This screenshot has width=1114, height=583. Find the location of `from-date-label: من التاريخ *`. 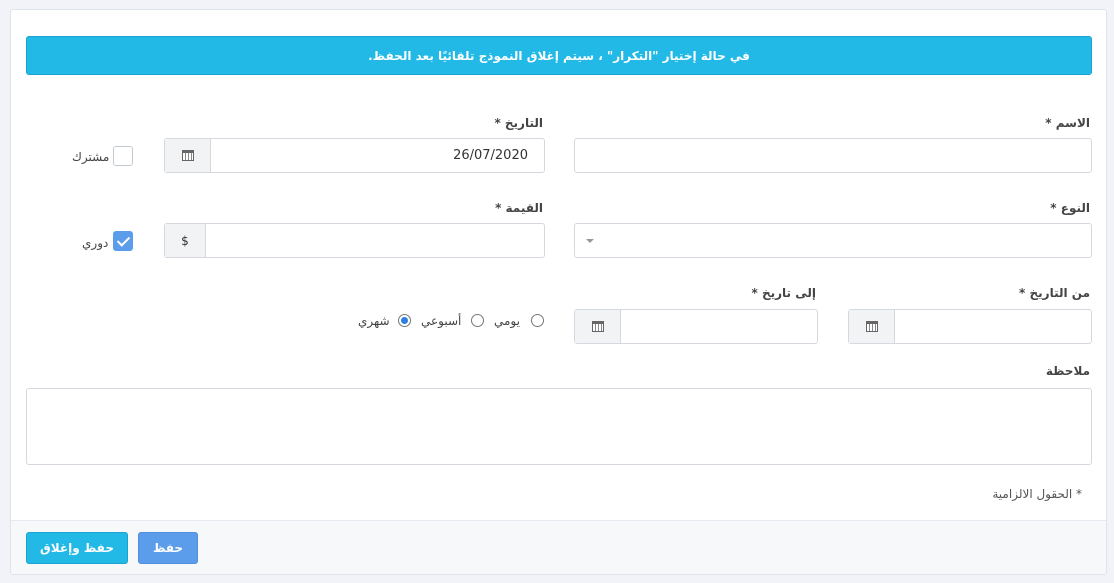

from-date-label: من التاريخ * is located at coordinates (1054, 293).